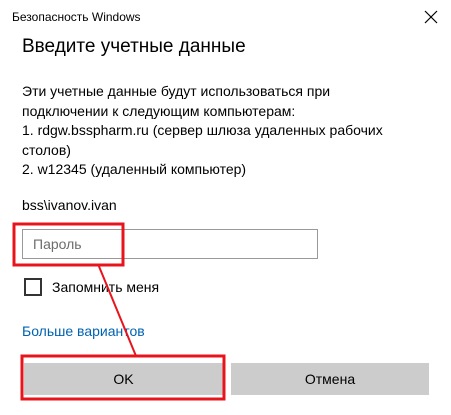  What do you see at coordinates (46, 149) in the screenshot?
I see `message-line: столов)` at bounding box center [46, 149].